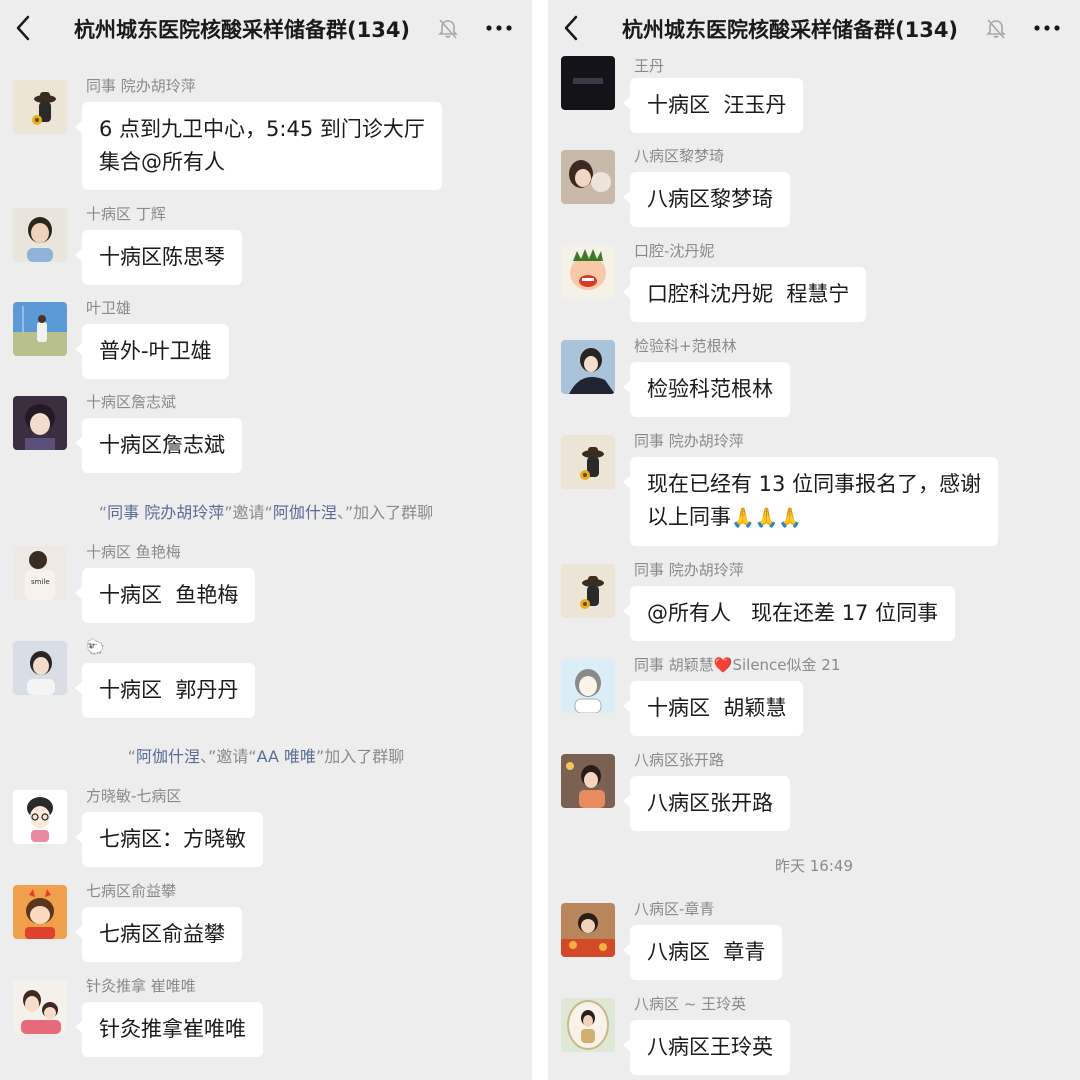 The image size is (1080, 1080). I want to click on message-bubble: 十病区 郭丹丹, so click(165, 690).